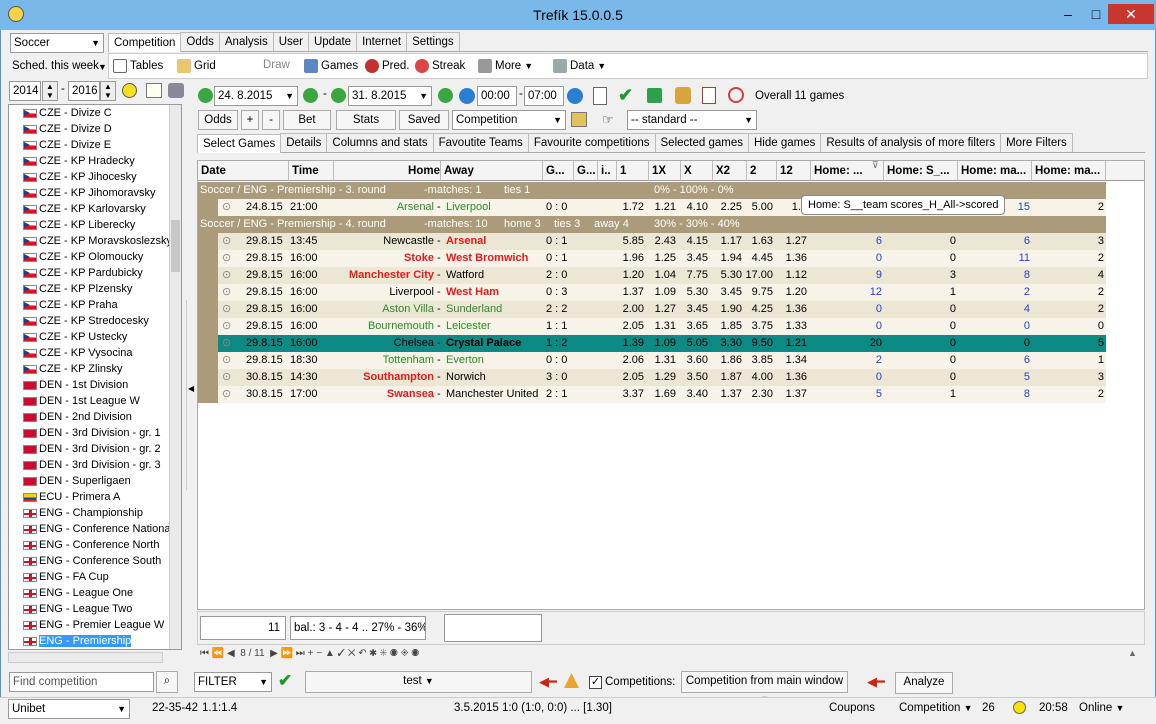 The image size is (1156, 724). What do you see at coordinates (387, 171) in the screenshot?
I see `column-header: Home` at bounding box center [387, 171].